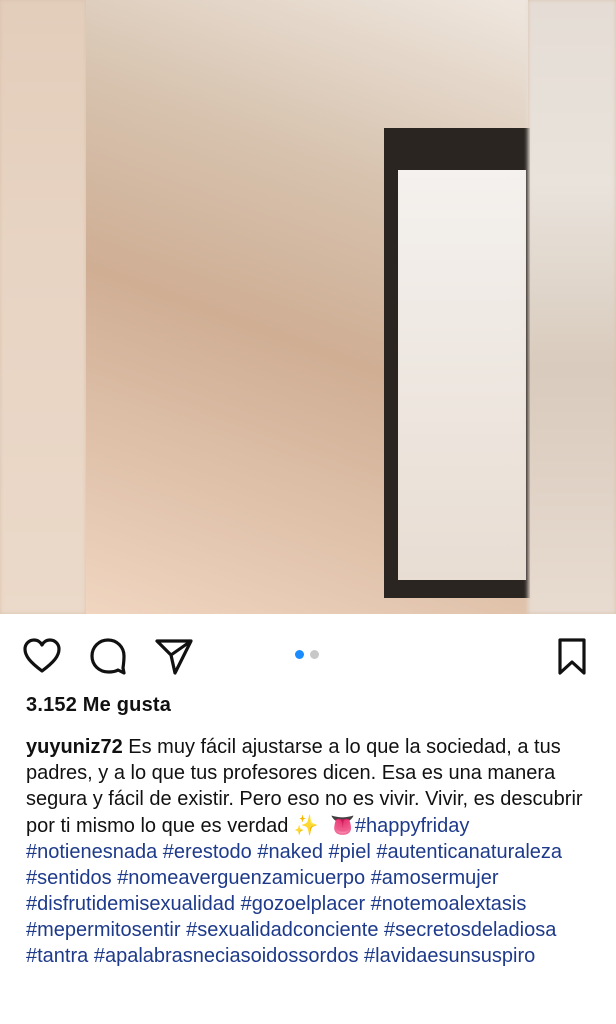  I want to click on carousel-indicator, so click(307, 654).